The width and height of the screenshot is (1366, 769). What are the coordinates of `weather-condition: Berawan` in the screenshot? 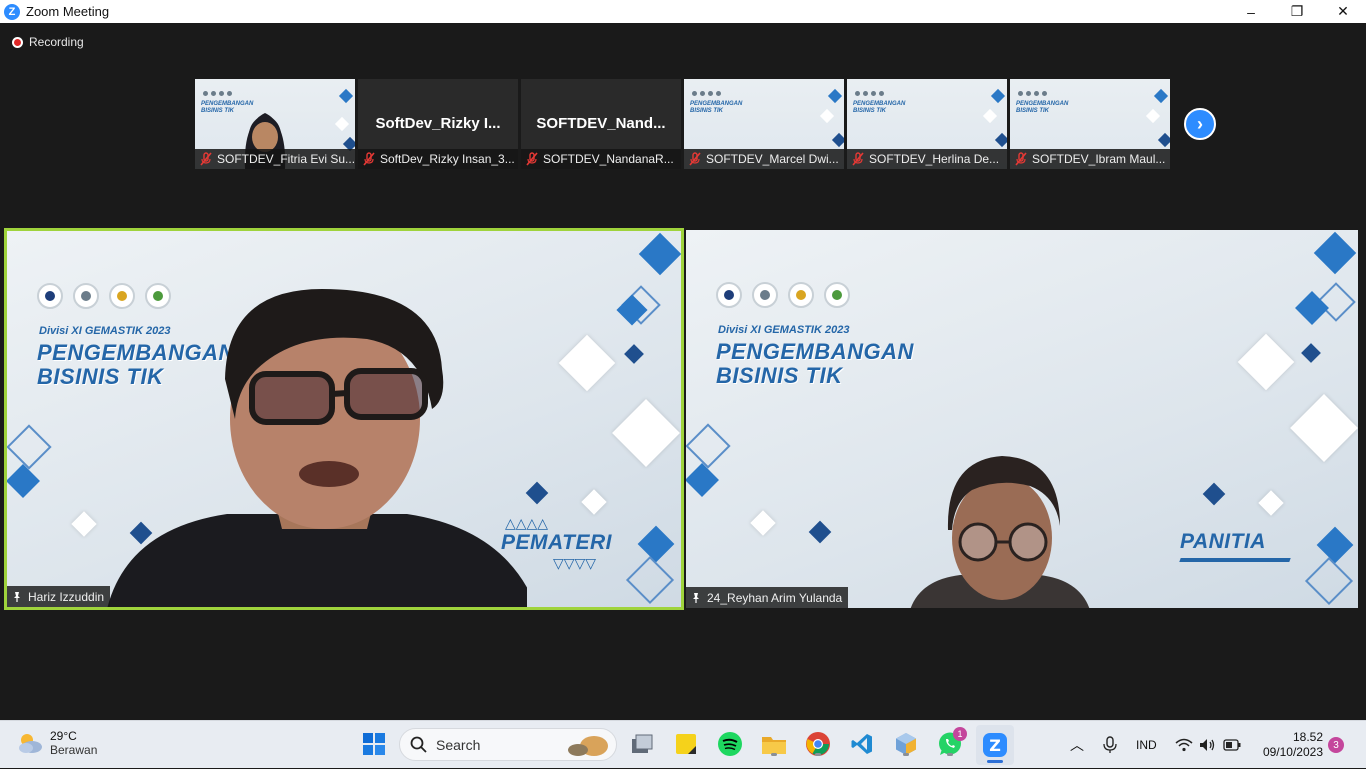 It's located at (74, 750).